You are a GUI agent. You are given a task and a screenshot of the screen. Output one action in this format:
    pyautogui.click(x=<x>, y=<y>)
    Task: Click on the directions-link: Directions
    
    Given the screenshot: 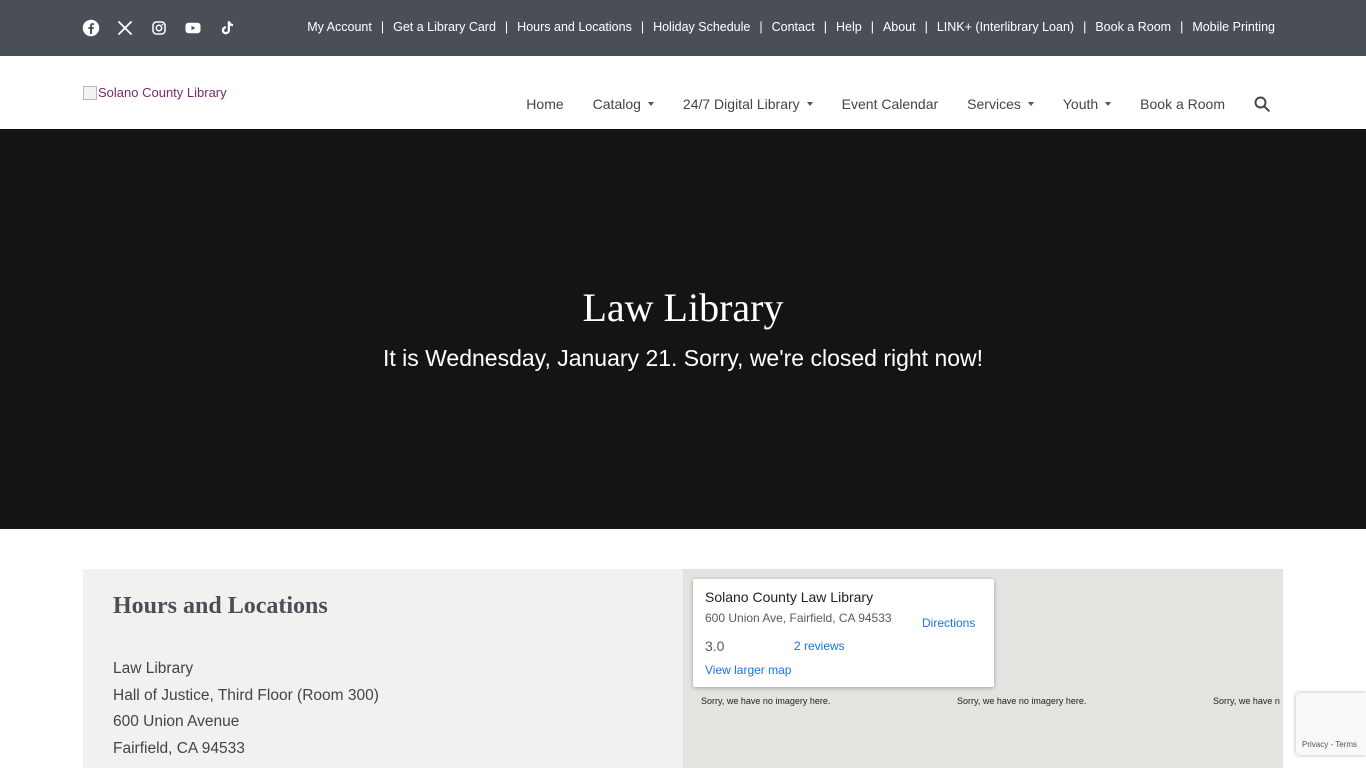 What is the action you would take?
    pyautogui.click(x=948, y=623)
    